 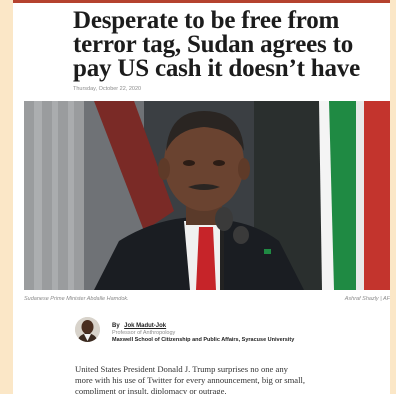 What do you see at coordinates (76, 299) in the screenshot?
I see `photo-caption: Sudanese Prime Minister Abdalle Hamdok.` at bounding box center [76, 299].